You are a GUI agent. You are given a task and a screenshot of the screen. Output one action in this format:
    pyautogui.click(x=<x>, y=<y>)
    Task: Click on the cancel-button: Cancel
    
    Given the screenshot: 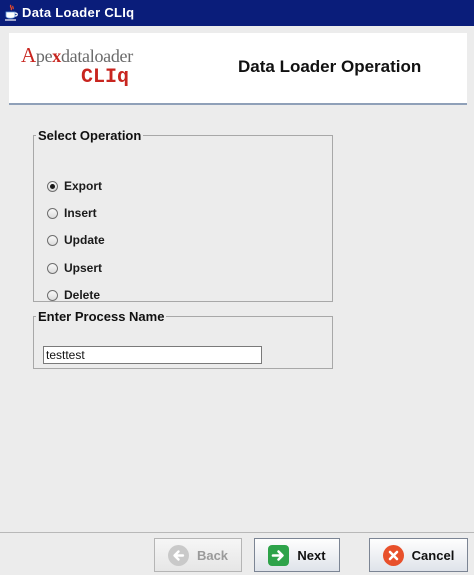 What is the action you would take?
    pyautogui.click(x=418, y=555)
    